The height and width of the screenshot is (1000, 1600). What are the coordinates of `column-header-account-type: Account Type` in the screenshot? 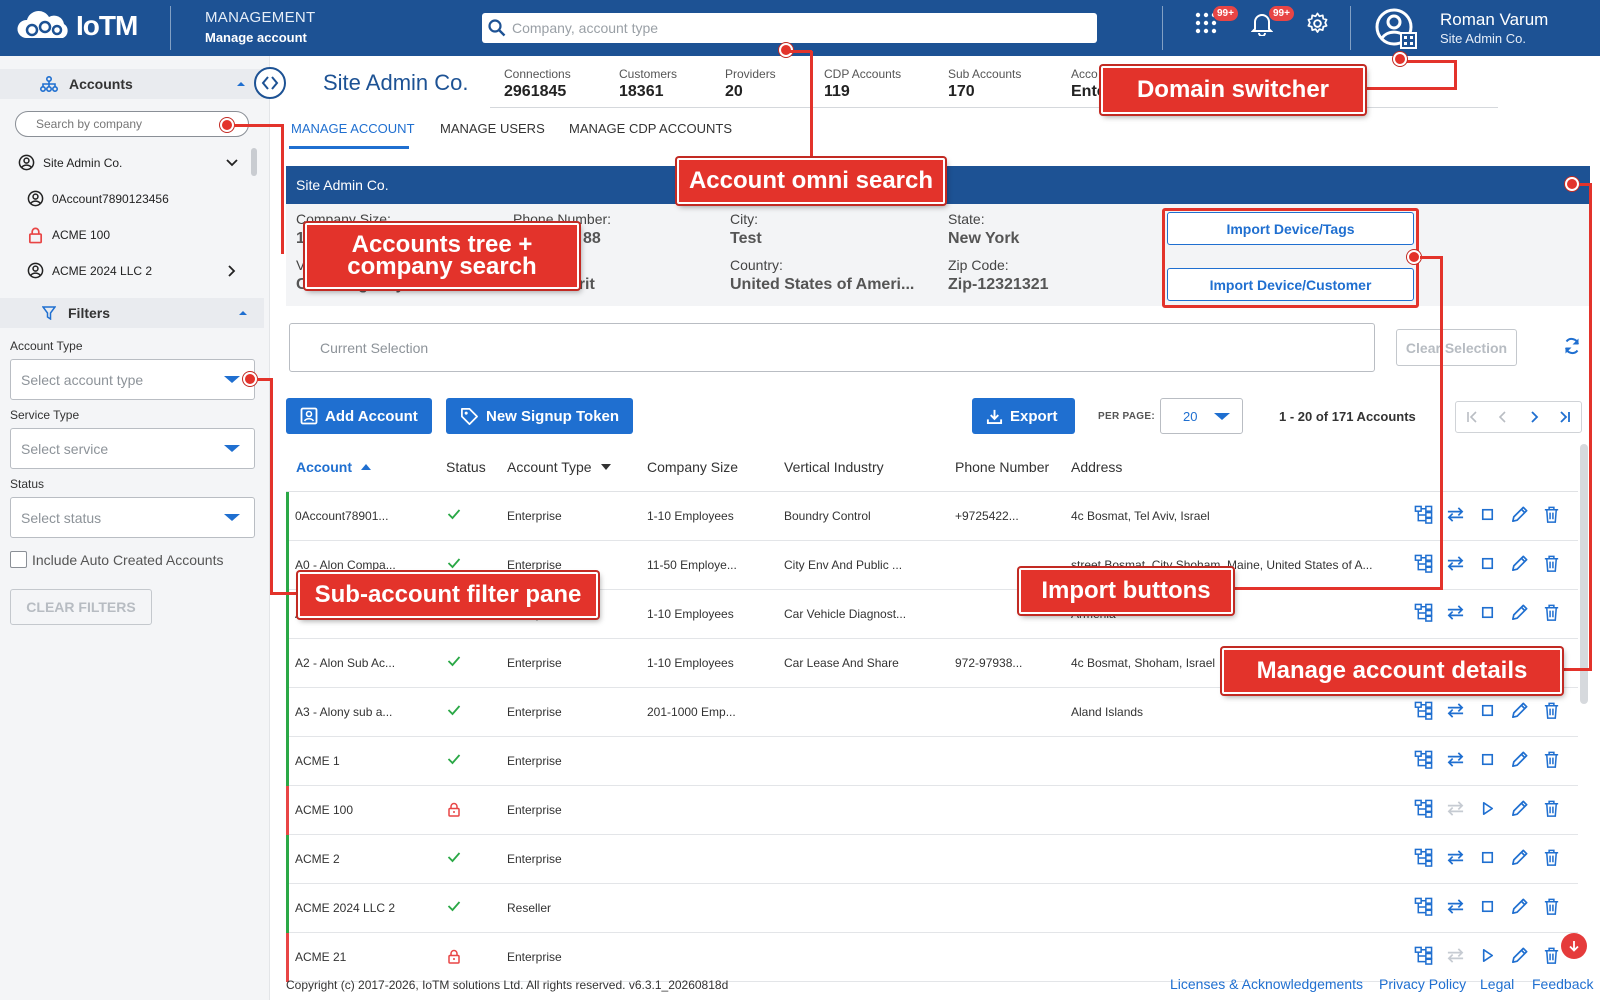 It's located at (559, 467).